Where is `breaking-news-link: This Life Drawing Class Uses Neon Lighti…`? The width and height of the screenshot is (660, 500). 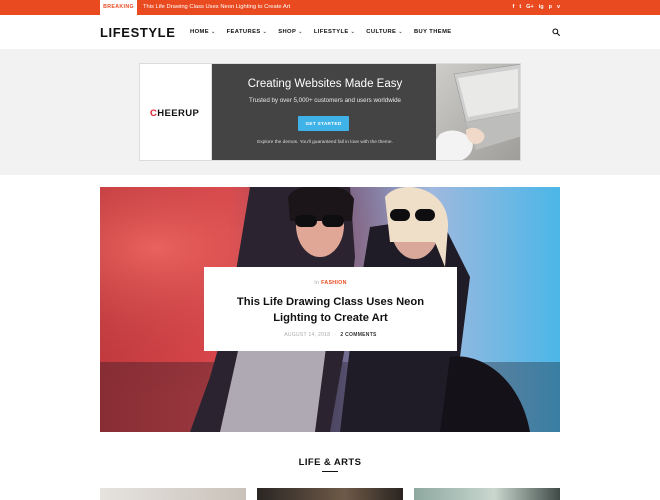
breaking-news-link: This Life Drawing Class Uses Neon Lighti… is located at coordinates (216, 7).